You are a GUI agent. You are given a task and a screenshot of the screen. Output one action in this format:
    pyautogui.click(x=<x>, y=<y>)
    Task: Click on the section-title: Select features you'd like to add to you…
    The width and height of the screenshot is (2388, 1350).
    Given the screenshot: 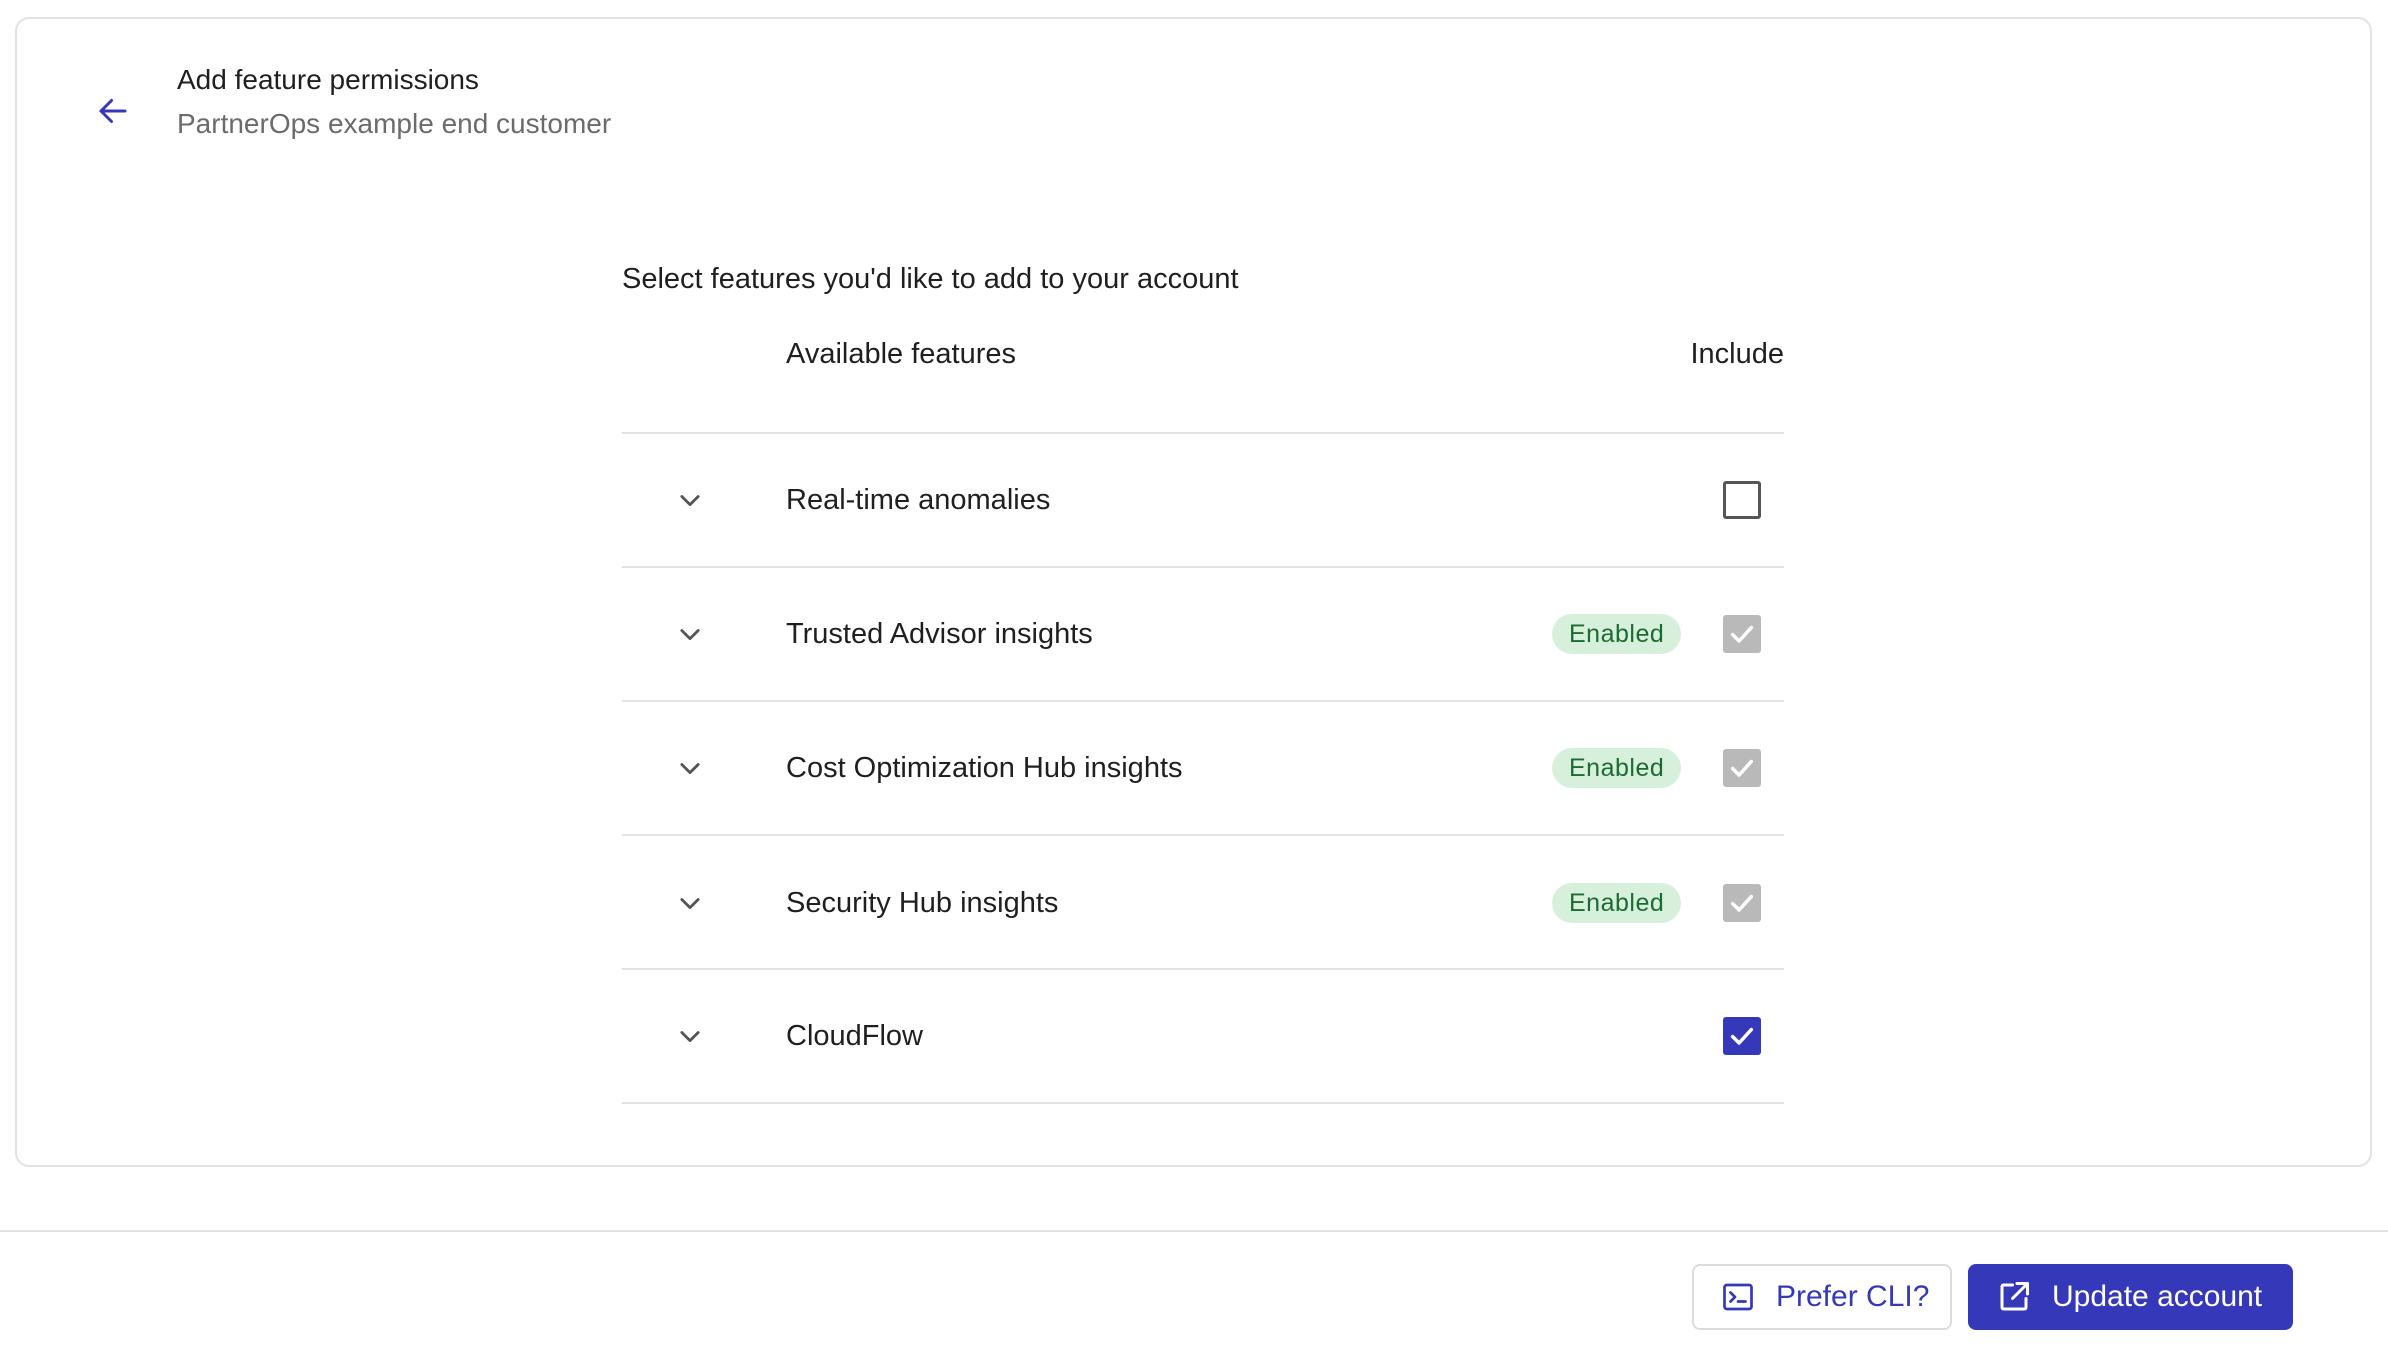 What is the action you would take?
    pyautogui.click(x=930, y=279)
    